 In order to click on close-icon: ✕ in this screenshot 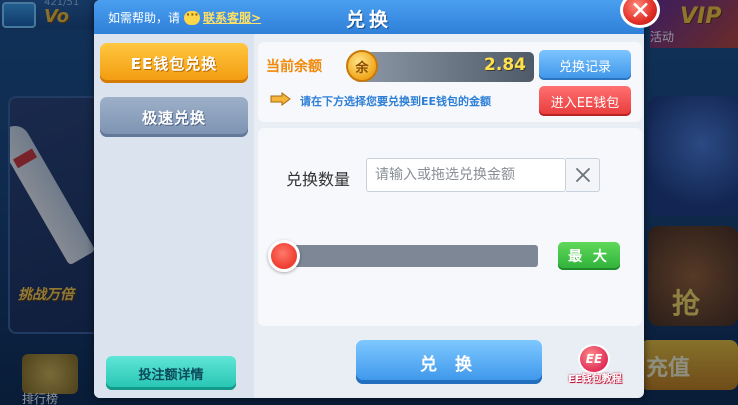, I will do `click(640, 12)`.